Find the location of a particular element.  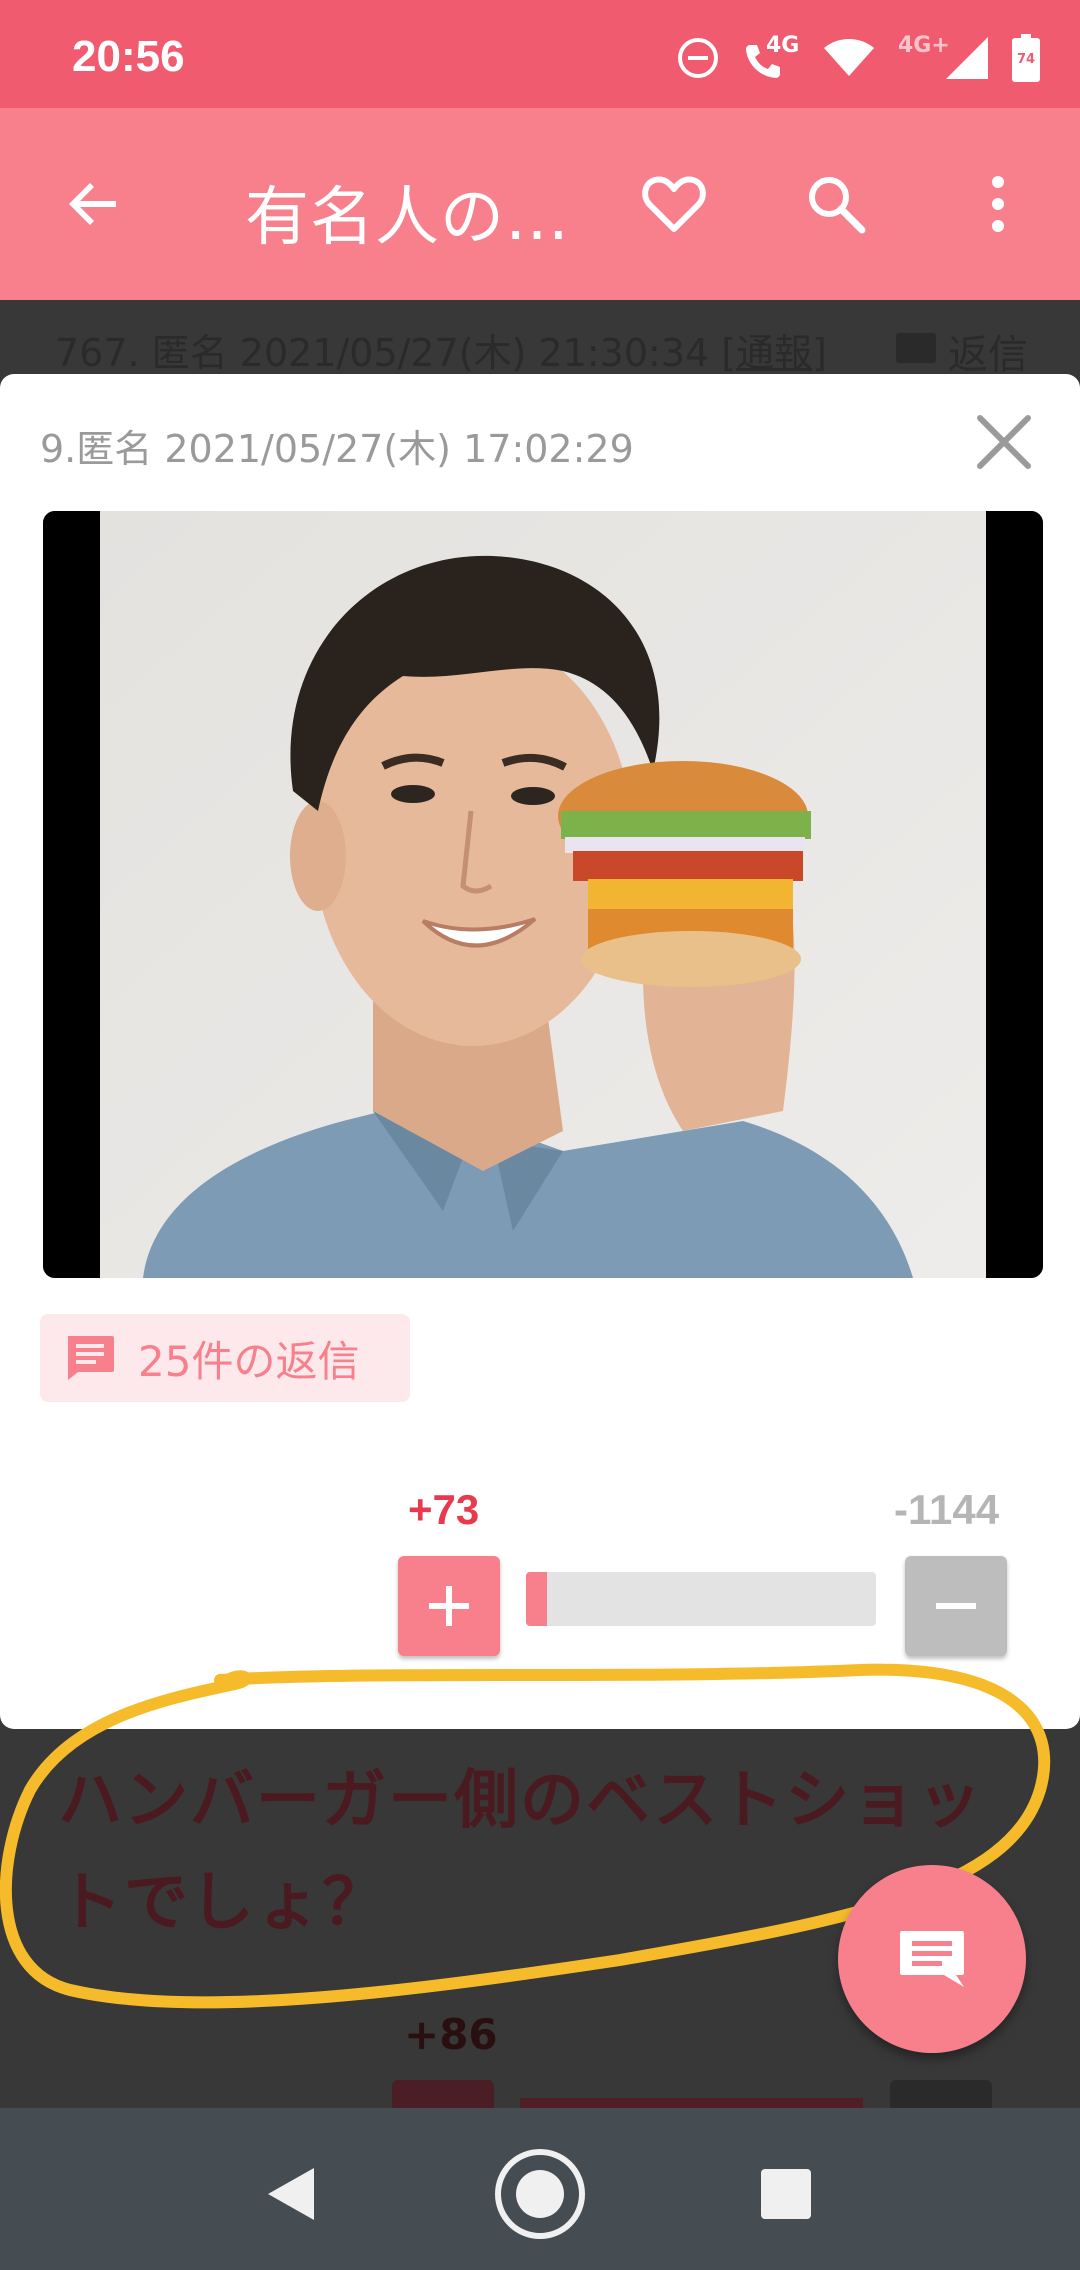

background-reply-button: 返信 is located at coordinates (962, 351).